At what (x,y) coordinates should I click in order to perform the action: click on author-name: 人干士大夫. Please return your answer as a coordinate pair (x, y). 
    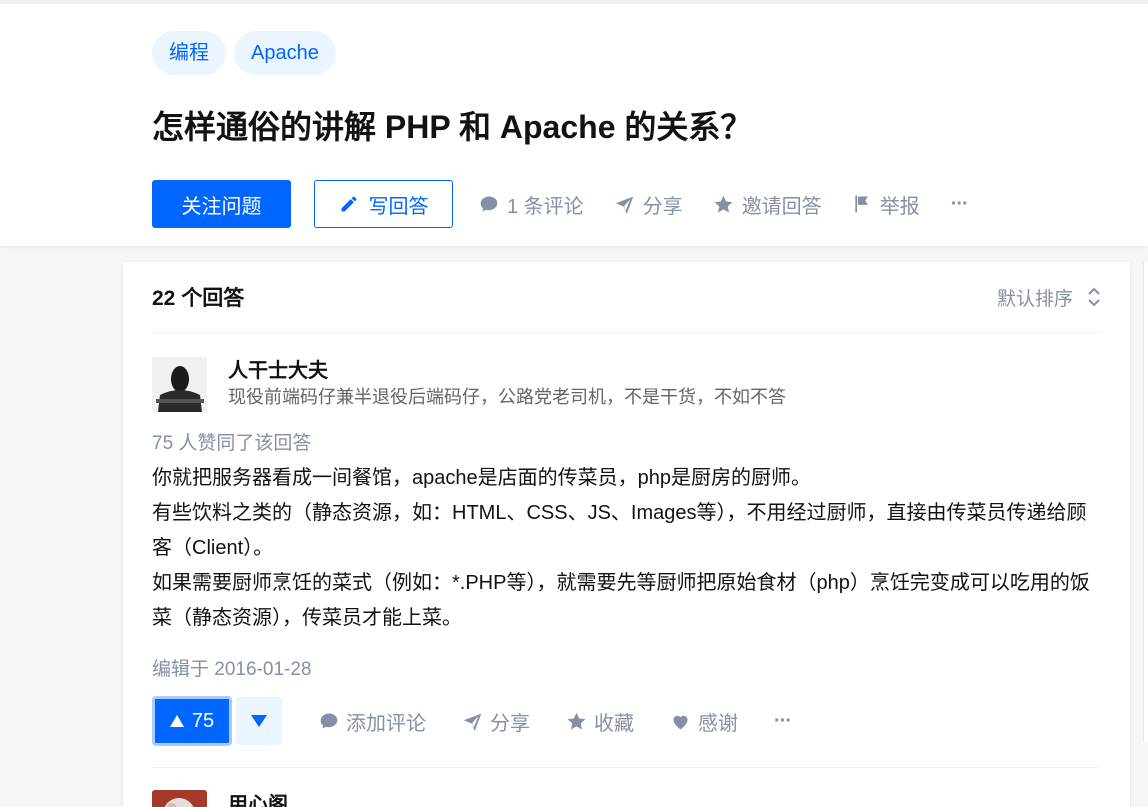
    Looking at the image, I should click on (507, 371).